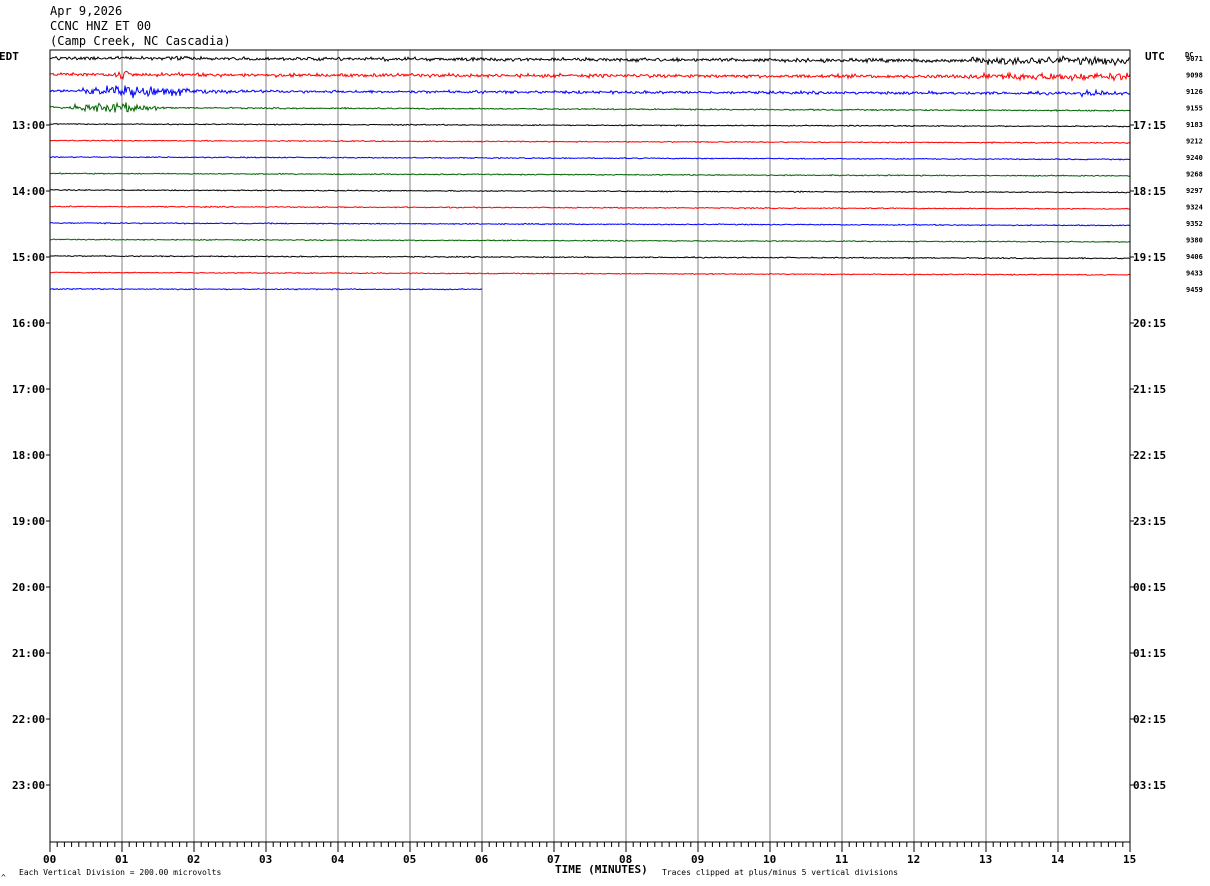  What do you see at coordinates (1194, 125) in the screenshot?
I see `trace-dc-label: 9183` at bounding box center [1194, 125].